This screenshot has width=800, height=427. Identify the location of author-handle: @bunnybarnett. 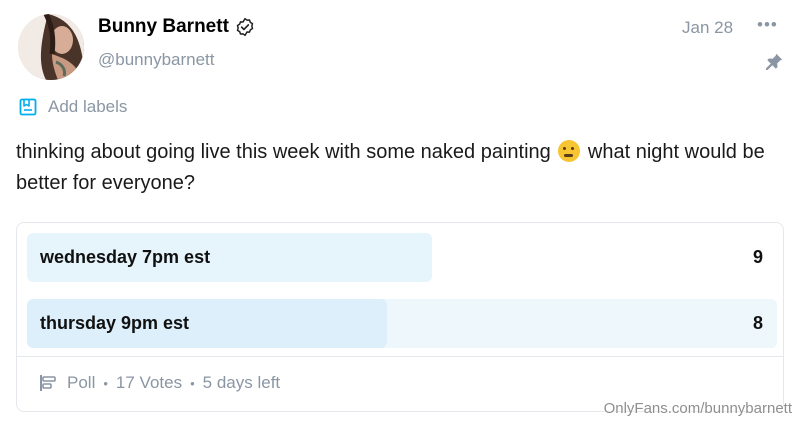
(156, 60).